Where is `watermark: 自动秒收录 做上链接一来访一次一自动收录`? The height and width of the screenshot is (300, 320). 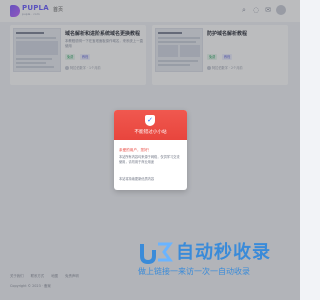 watermark: 自动秒收录 做上链接一来访一次一自动收录 is located at coordinates (213, 259).